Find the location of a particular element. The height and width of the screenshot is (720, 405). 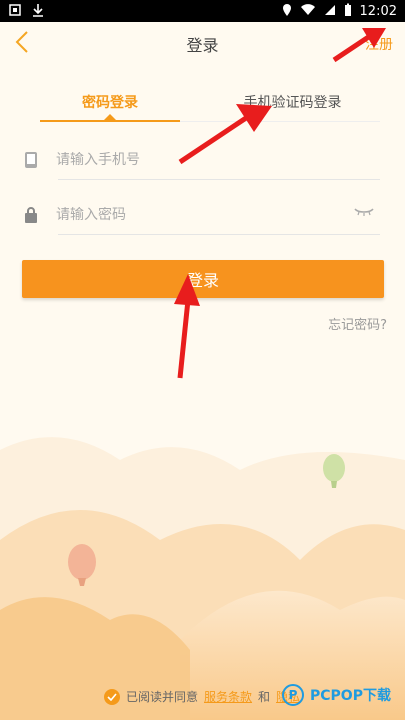

back-button is located at coordinates (22, 44).